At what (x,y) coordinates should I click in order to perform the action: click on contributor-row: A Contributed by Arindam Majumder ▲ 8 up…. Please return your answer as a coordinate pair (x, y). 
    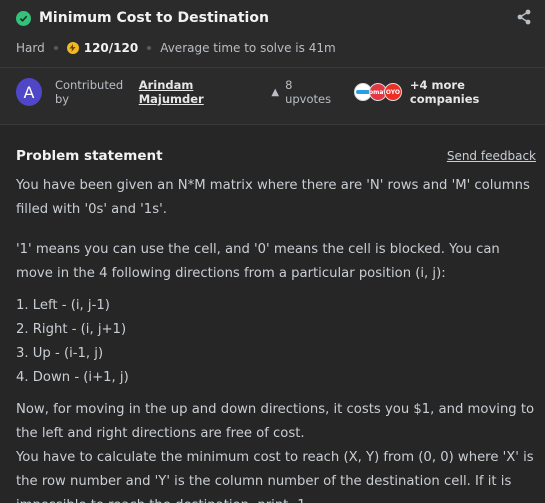
    Looking at the image, I should click on (272, 92).